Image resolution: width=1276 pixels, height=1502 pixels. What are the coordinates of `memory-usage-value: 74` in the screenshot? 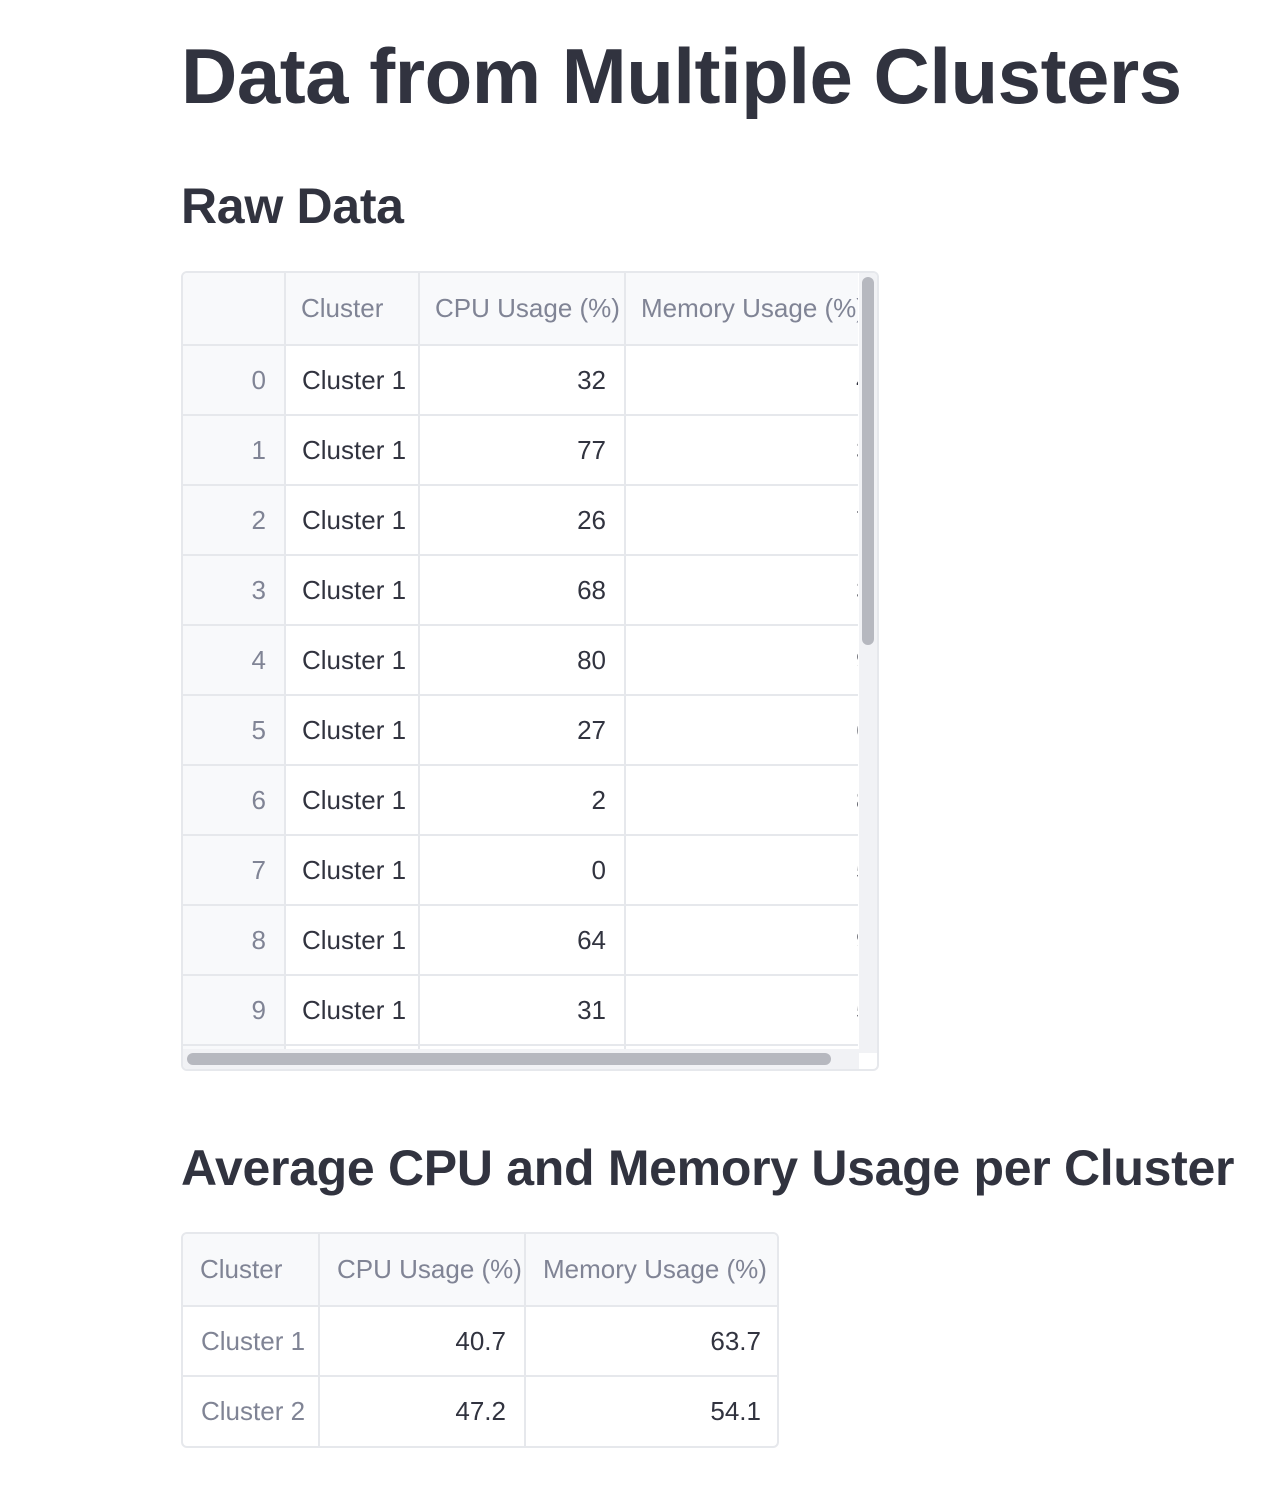 It's located at (857, 520).